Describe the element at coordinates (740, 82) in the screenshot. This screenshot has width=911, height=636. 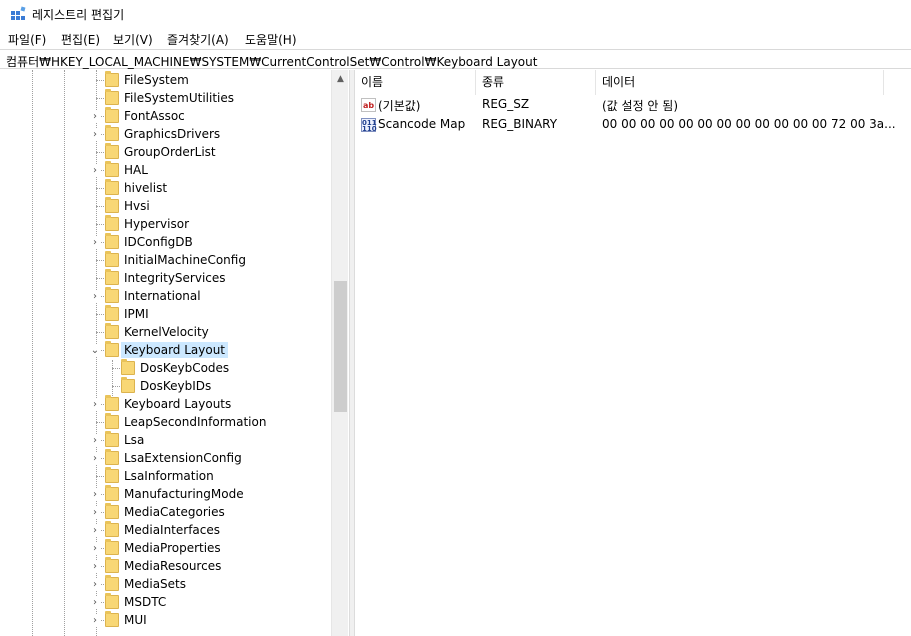
I see `column-header-data: 데이터` at that location.